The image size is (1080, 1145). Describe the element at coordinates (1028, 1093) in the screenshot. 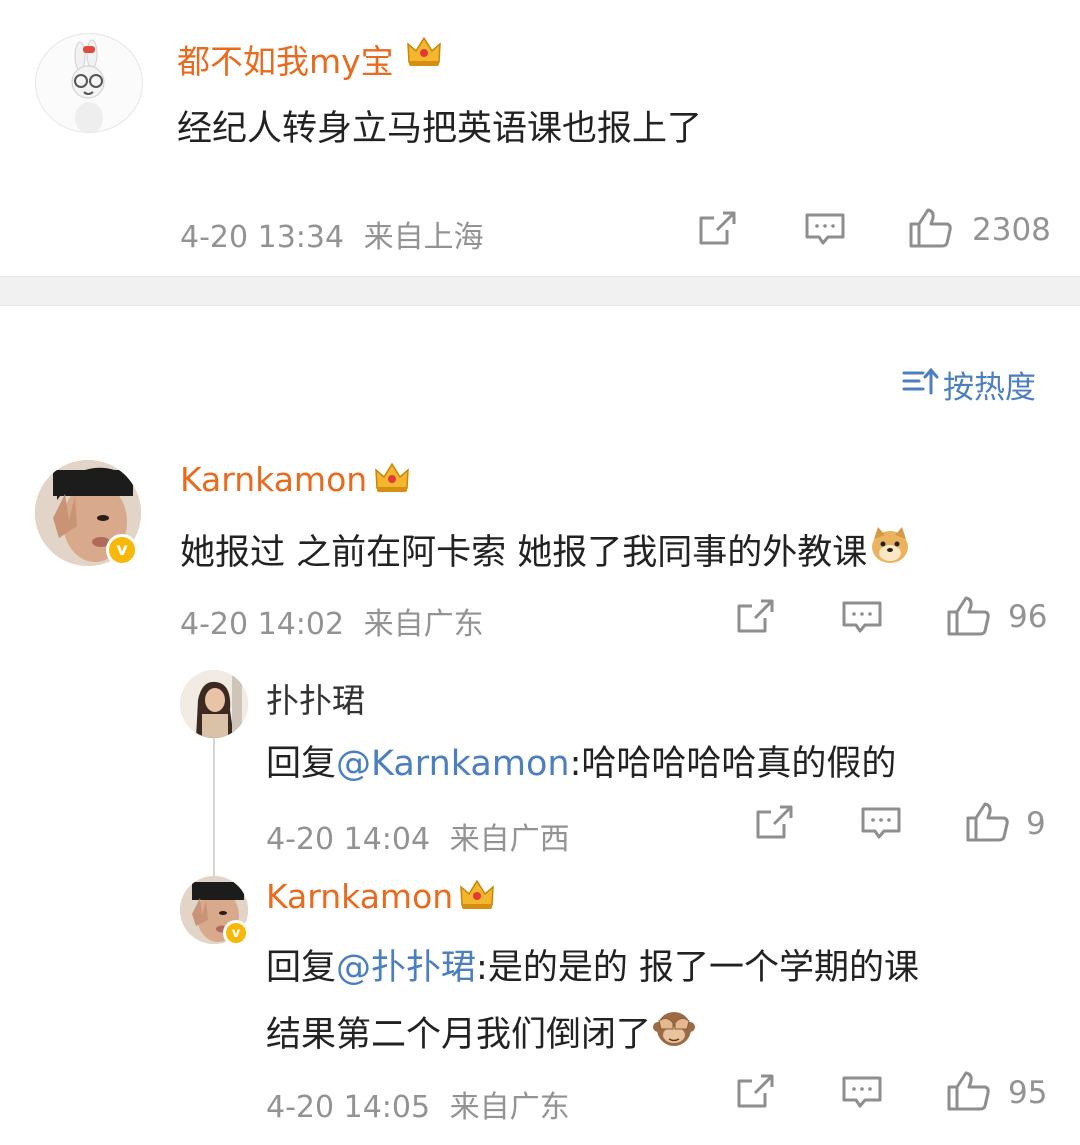

I see `like-count: 95` at that location.